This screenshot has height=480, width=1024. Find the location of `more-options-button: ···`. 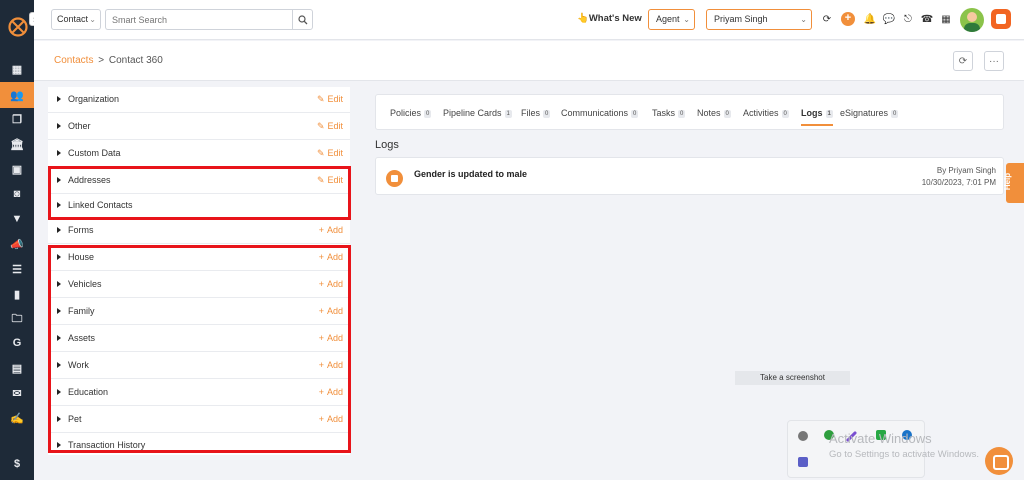

more-options-button: ··· is located at coordinates (994, 61).